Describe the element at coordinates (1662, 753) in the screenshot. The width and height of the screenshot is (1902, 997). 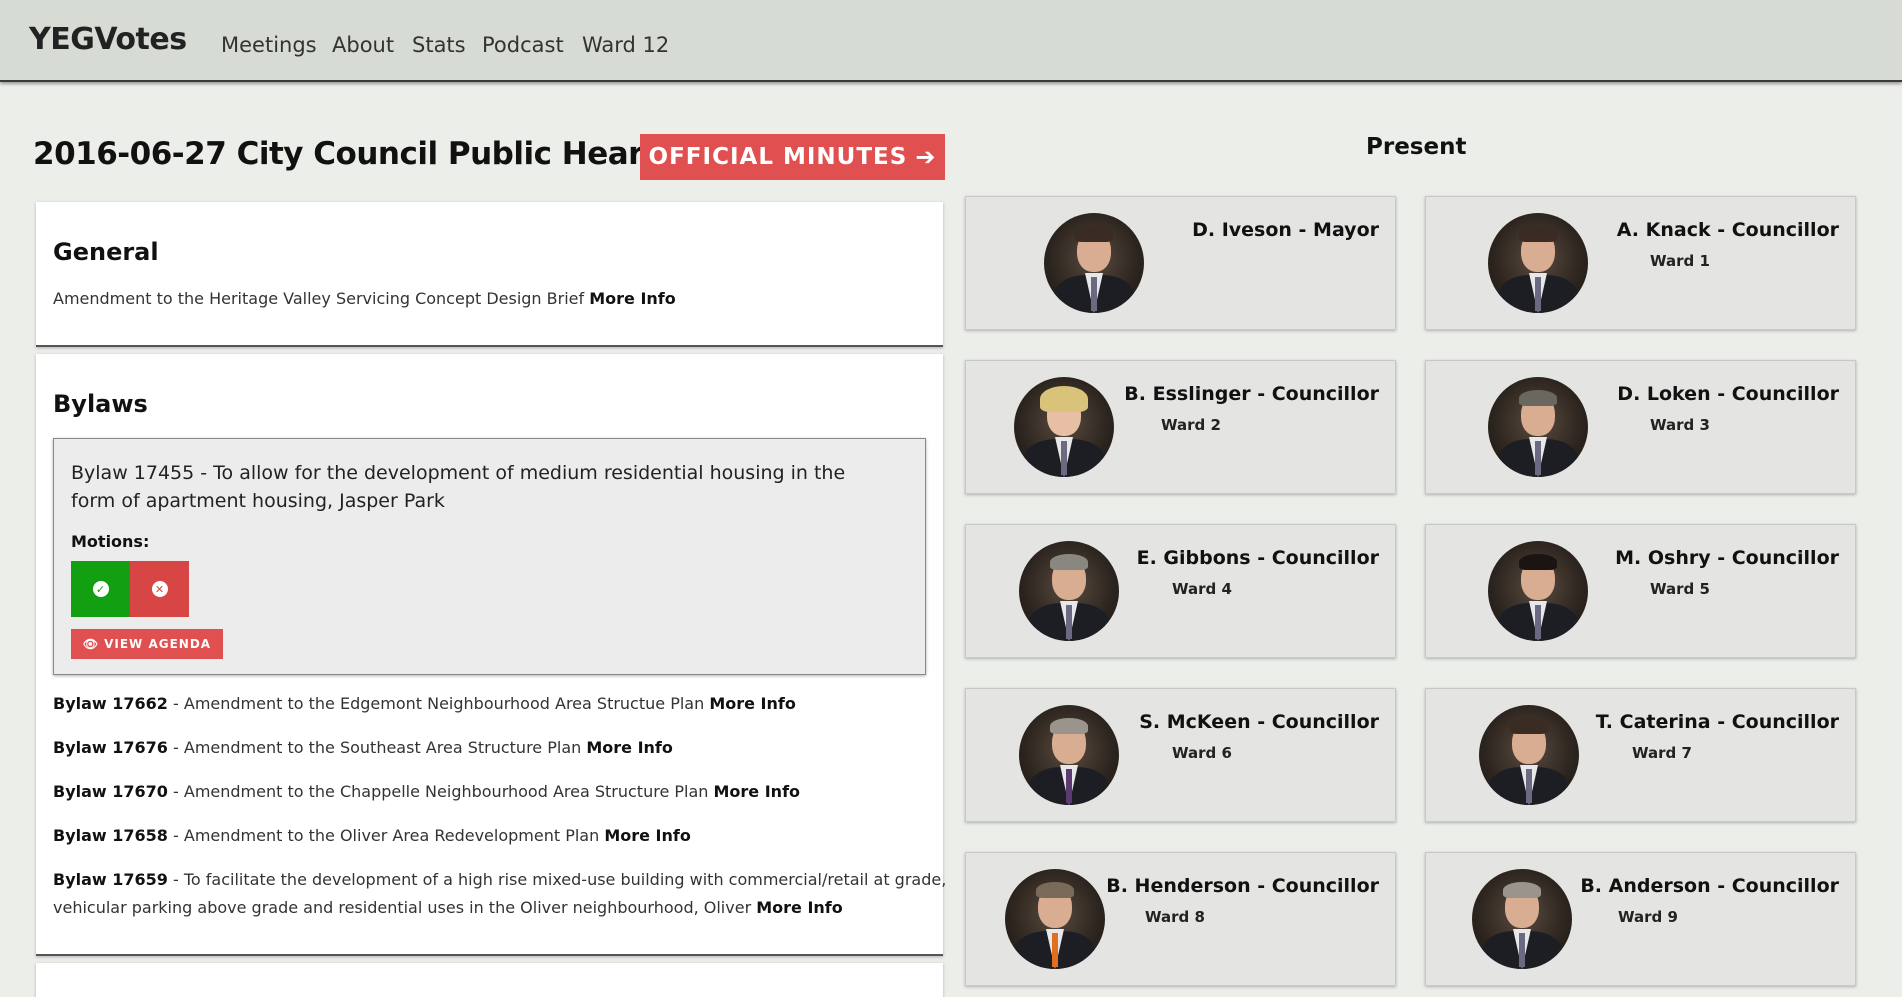
I see `member-ward: Ward 7` at that location.